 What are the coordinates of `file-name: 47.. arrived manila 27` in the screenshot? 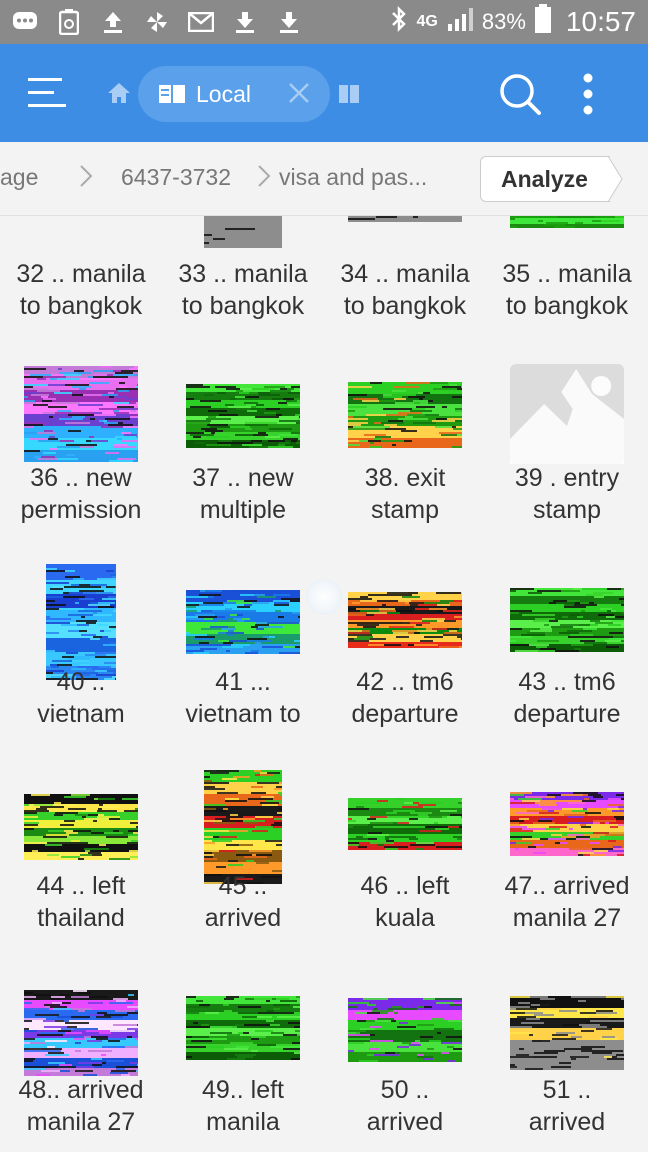 It's located at (567, 902).